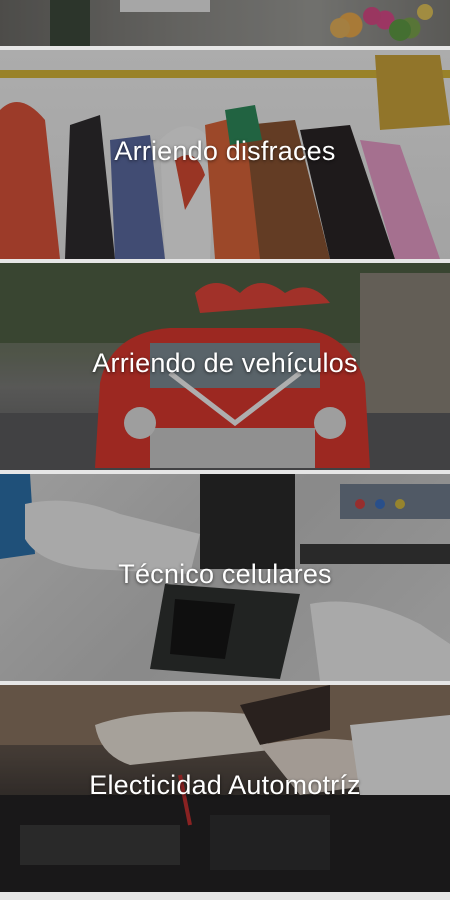 This screenshot has height=900, width=450. I want to click on service-title: Arriendo de vehículos, so click(225, 363).